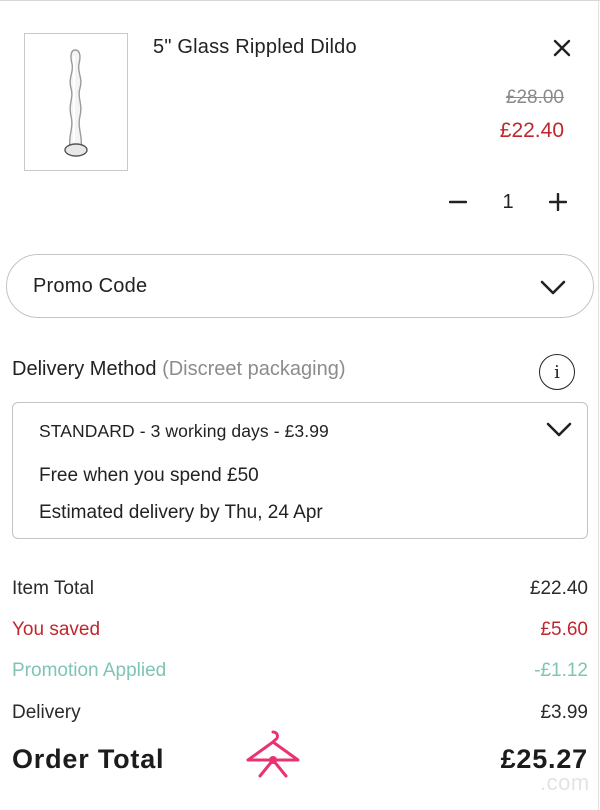 The image size is (600, 810). Describe the element at coordinates (273, 754) in the screenshot. I see `hanger-bow-logo-icon` at that location.